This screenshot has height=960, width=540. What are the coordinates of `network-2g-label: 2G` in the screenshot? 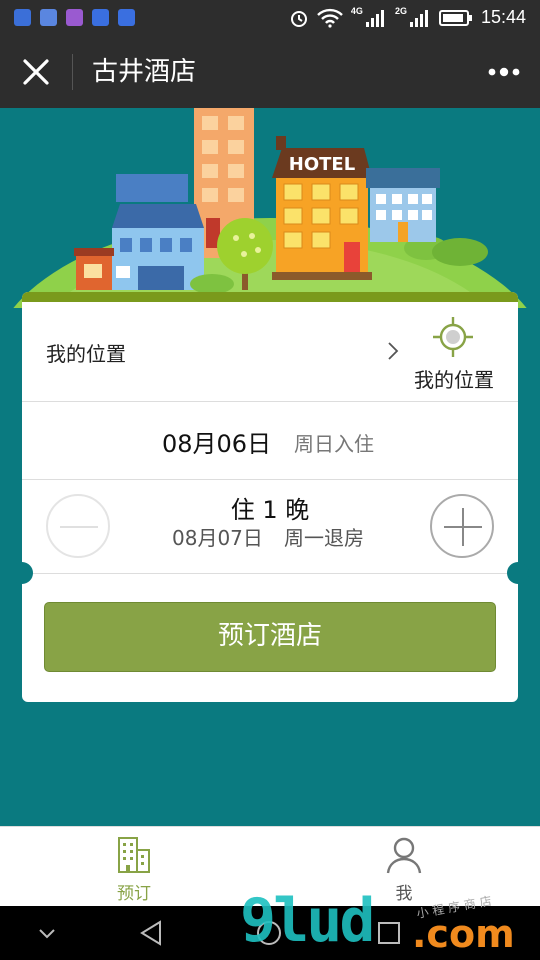 It's located at (400, 11).